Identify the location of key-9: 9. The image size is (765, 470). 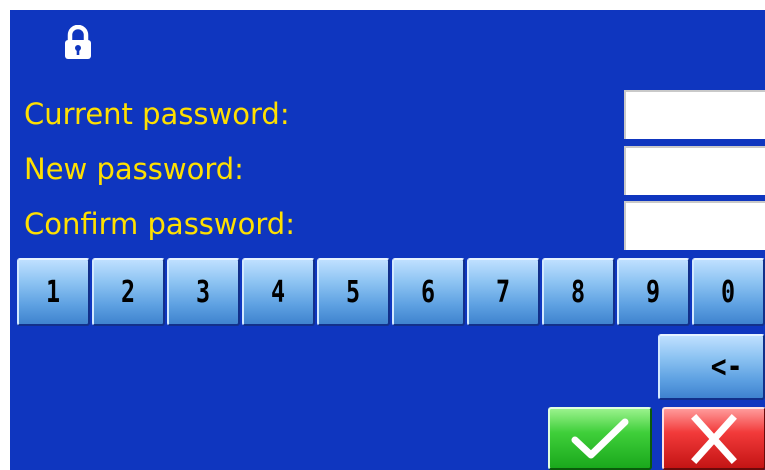
(653, 292).